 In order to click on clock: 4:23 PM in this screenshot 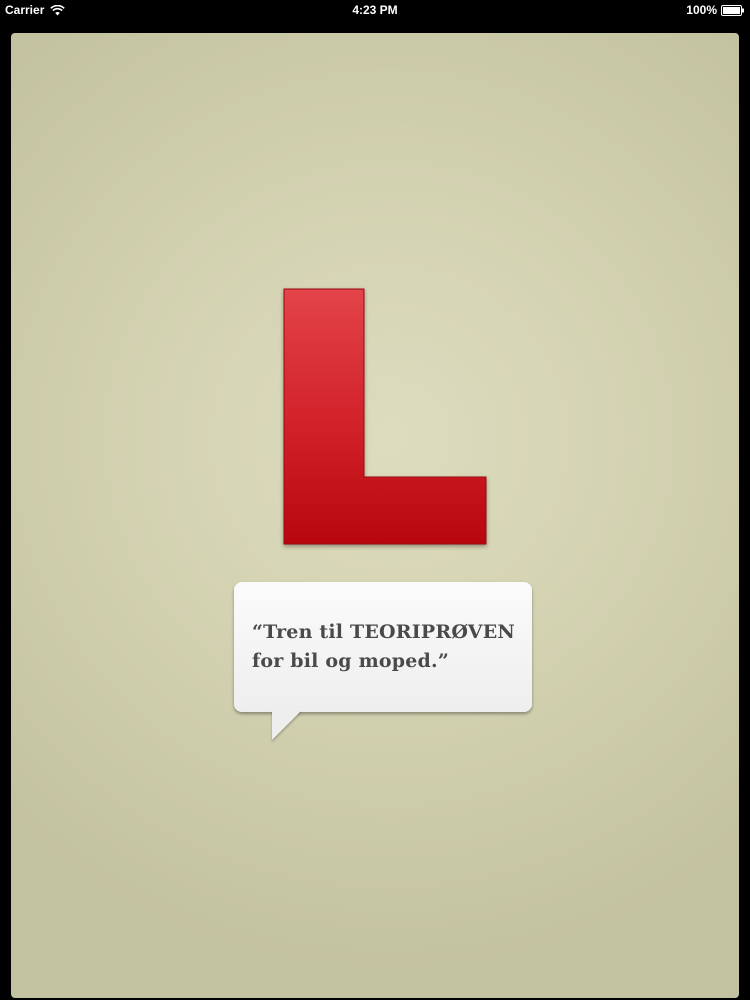, I will do `click(375, 10)`.